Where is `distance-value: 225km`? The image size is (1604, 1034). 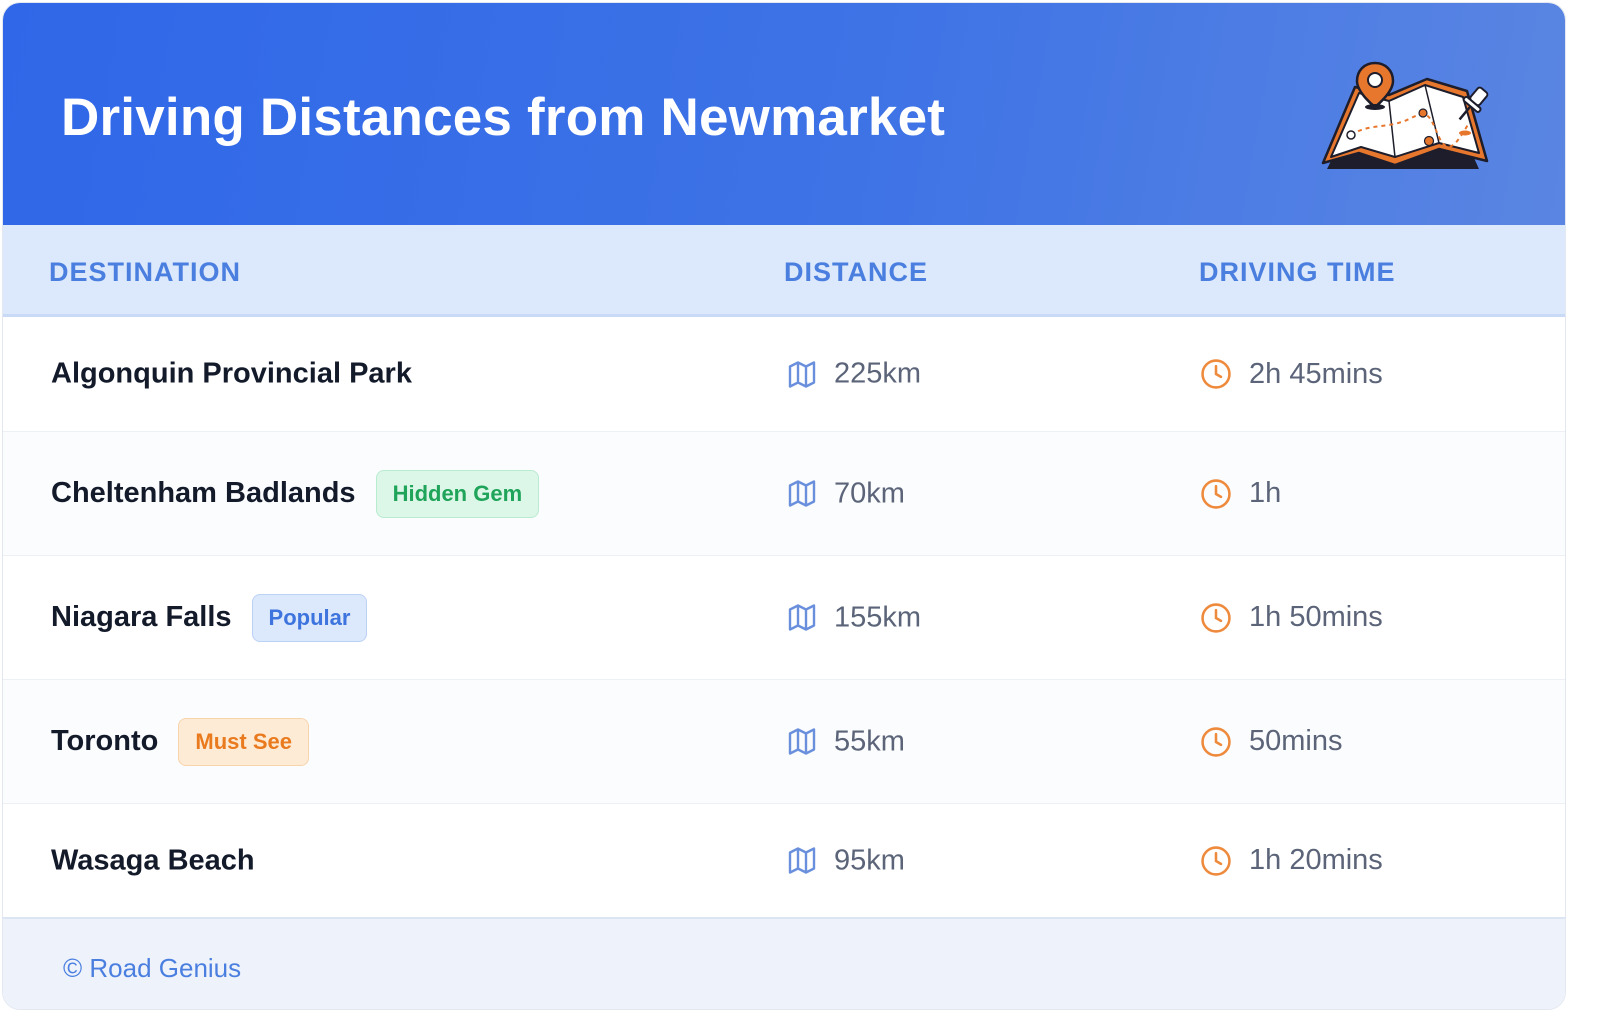 distance-value: 225km is located at coordinates (878, 373).